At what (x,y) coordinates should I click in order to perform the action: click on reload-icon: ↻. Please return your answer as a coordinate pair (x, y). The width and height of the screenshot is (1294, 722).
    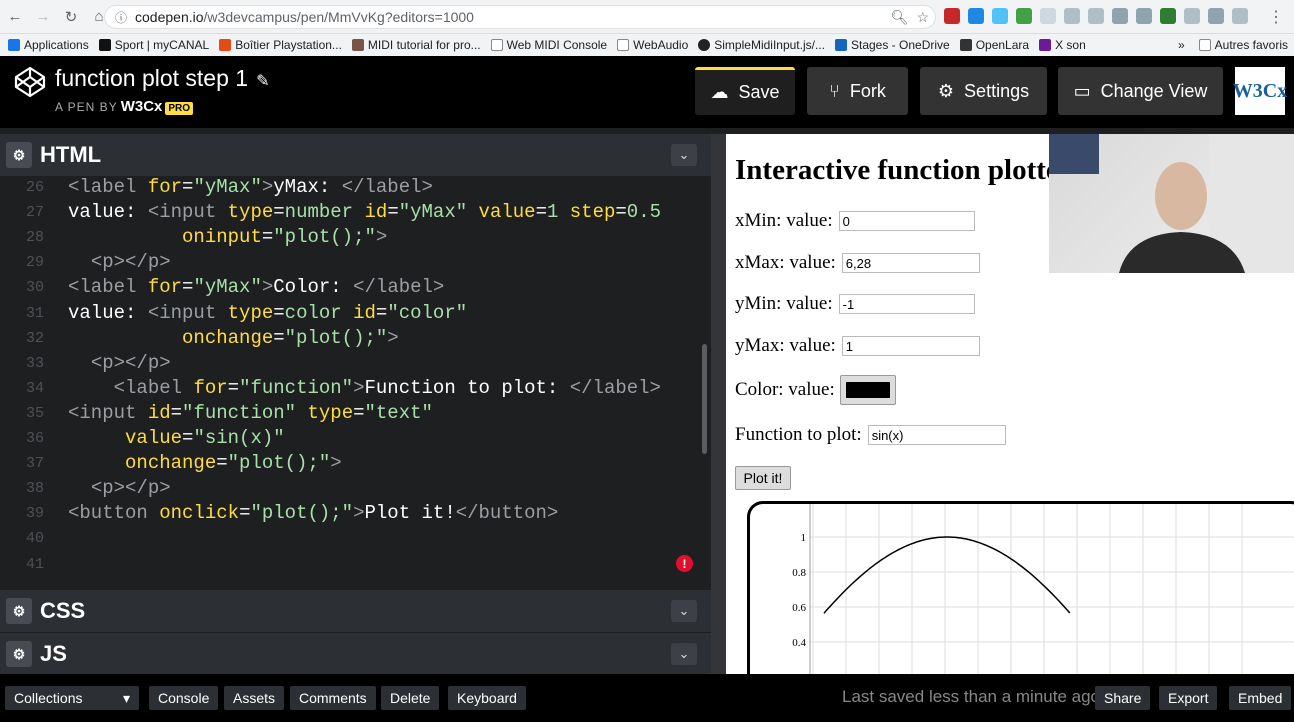
    Looking at the image, I should click on (71, 17).